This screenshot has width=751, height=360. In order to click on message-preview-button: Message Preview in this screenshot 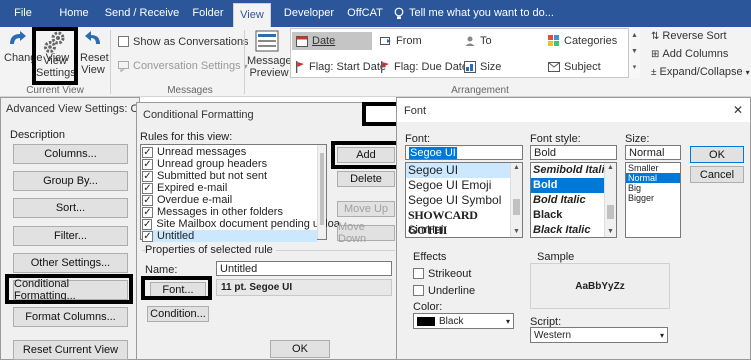, I will do `click(269, 56)`.